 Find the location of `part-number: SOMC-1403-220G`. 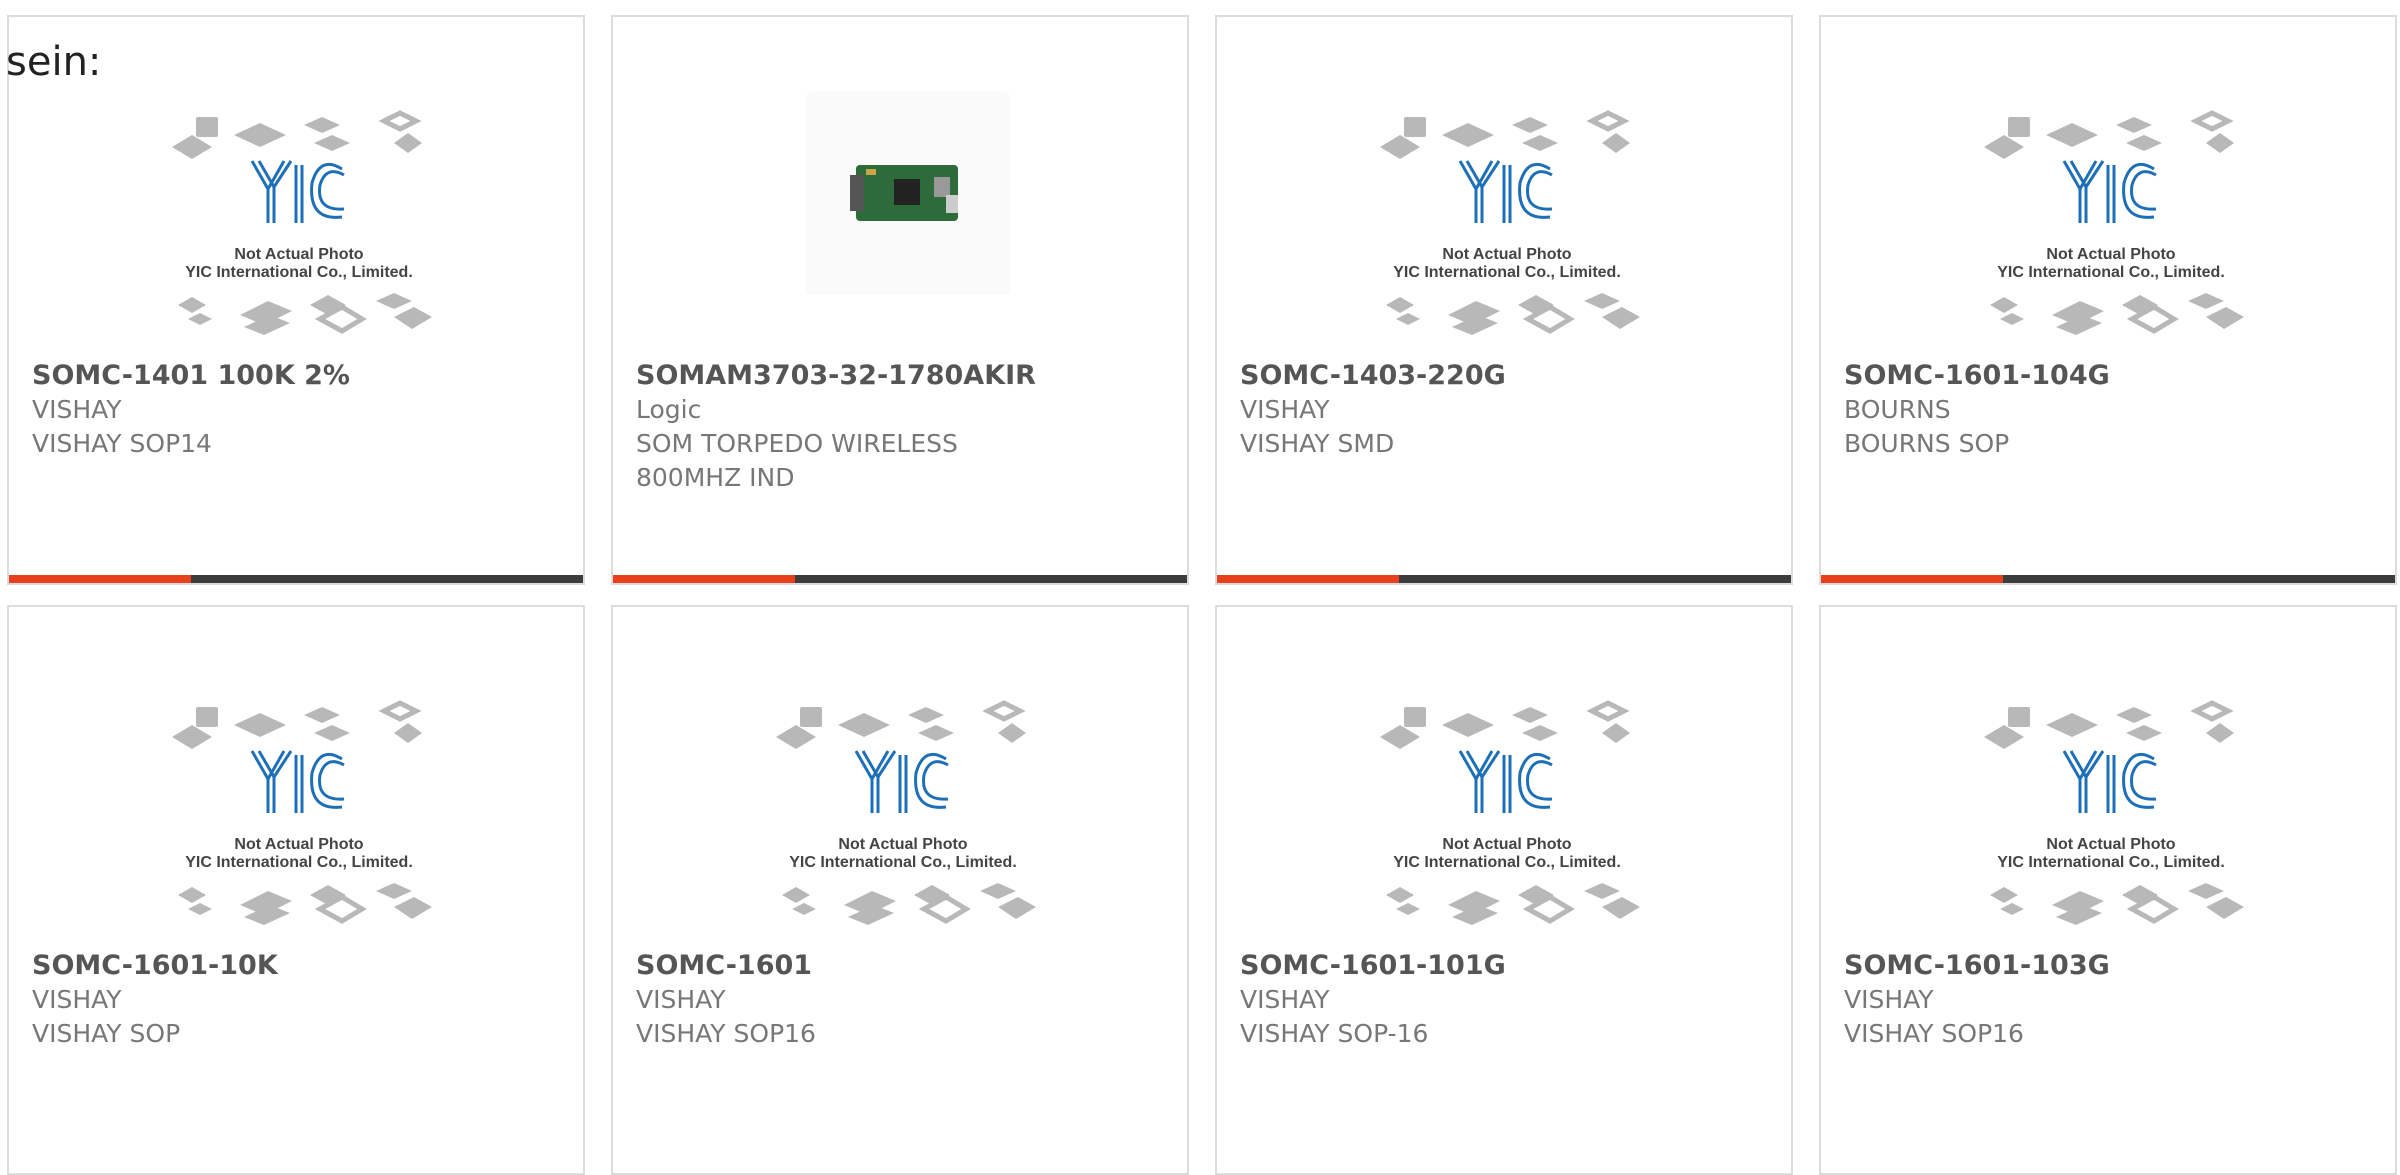

part-number: SOMC-1403-220G is located at coordinates (1507, 376).